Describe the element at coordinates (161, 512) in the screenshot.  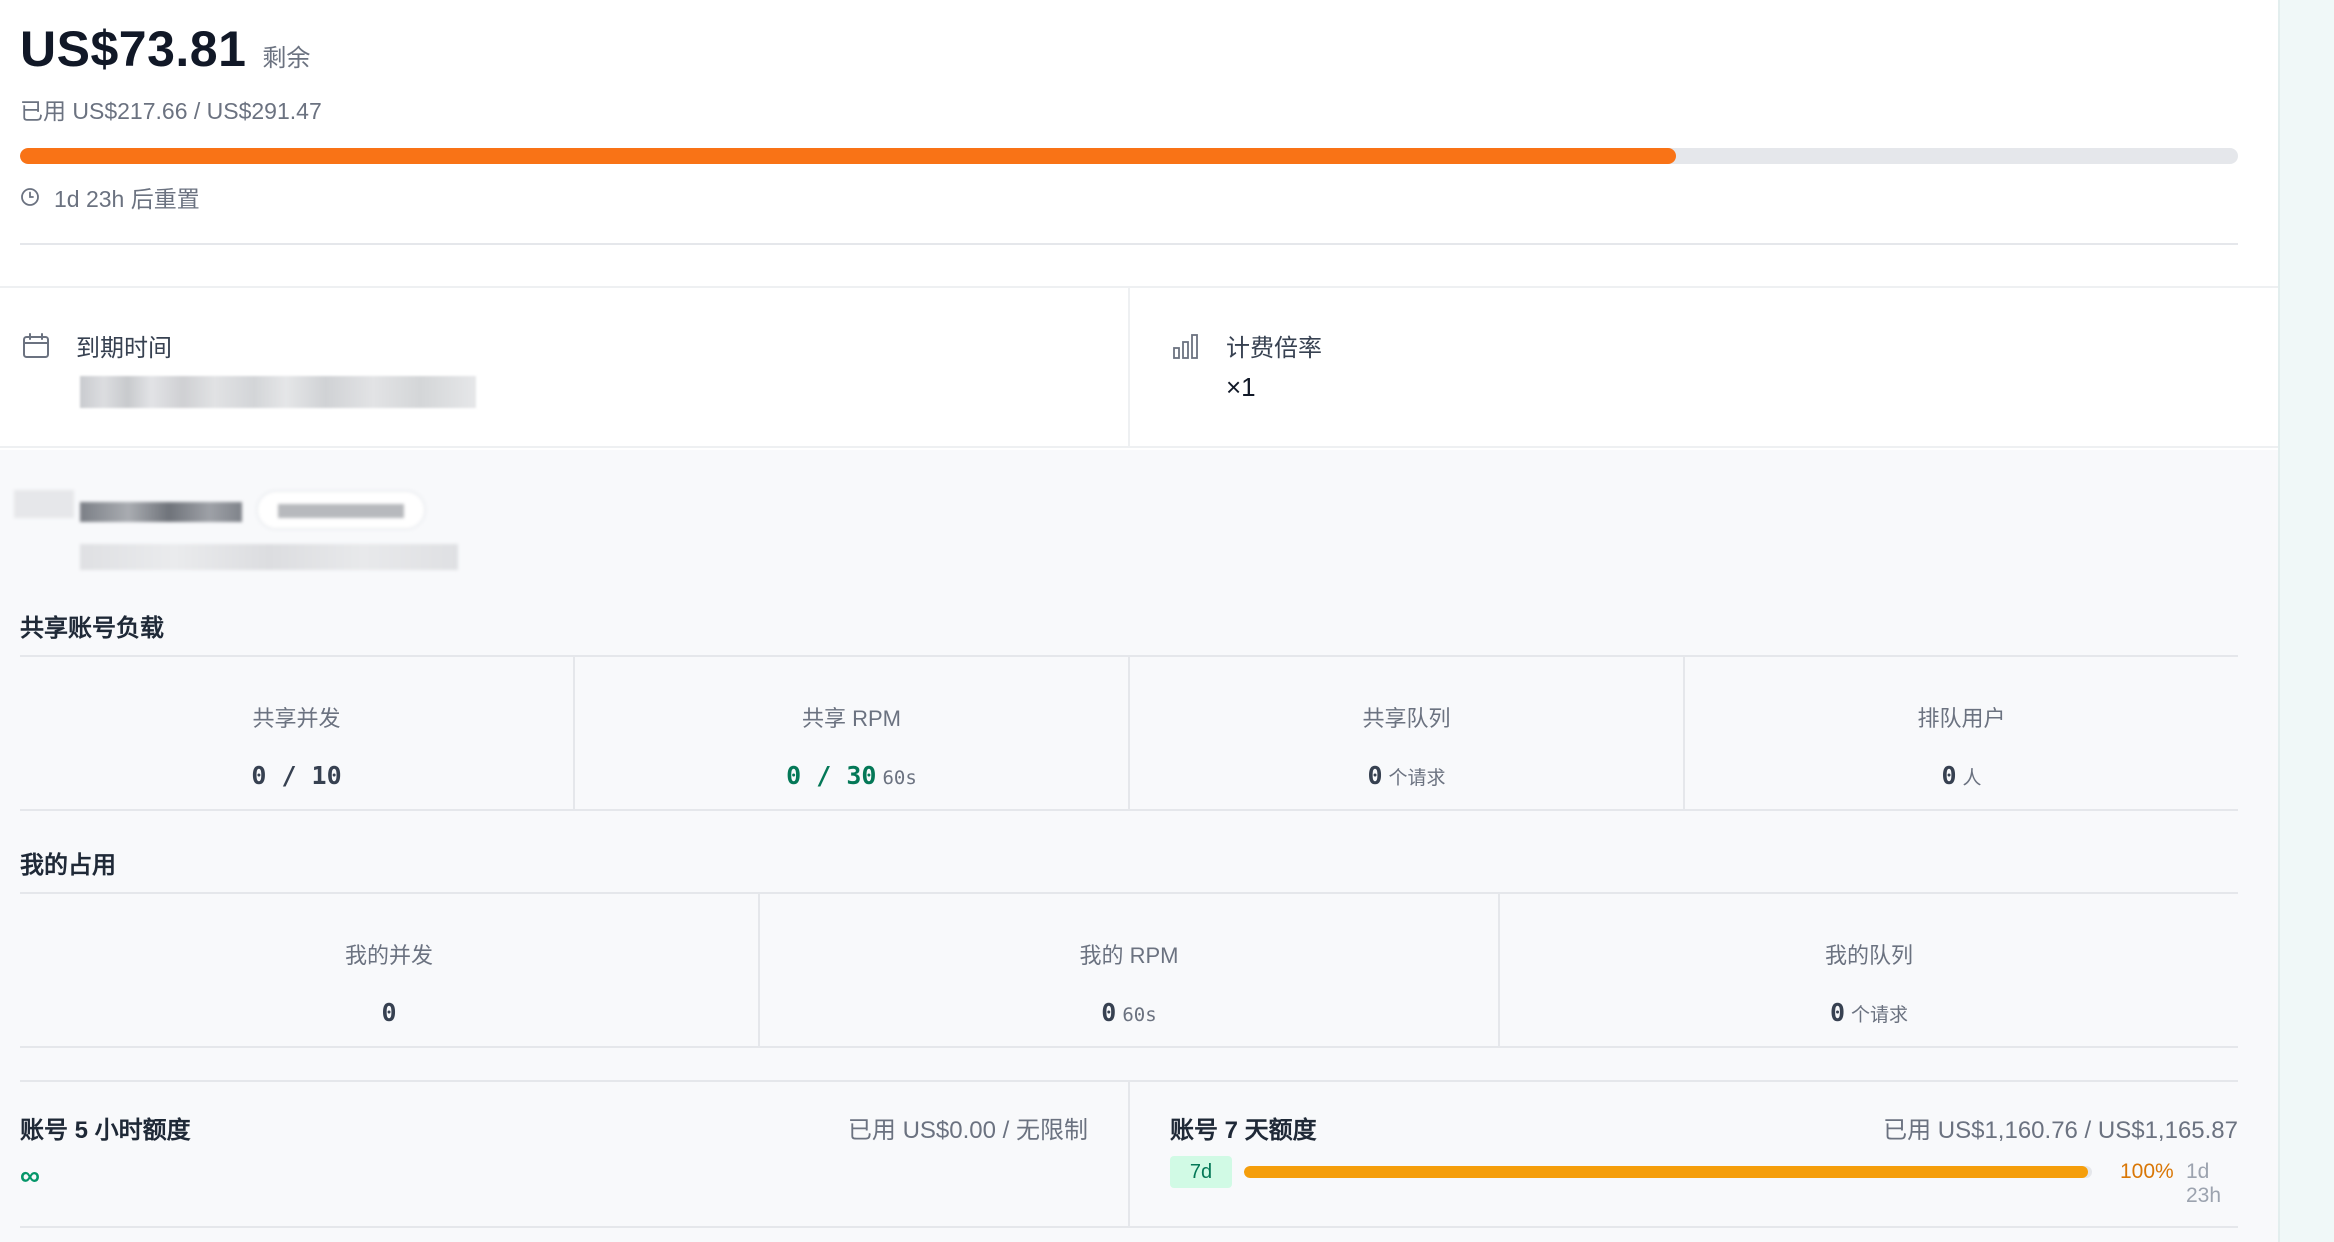
I see `redacted-account-name` at that location.